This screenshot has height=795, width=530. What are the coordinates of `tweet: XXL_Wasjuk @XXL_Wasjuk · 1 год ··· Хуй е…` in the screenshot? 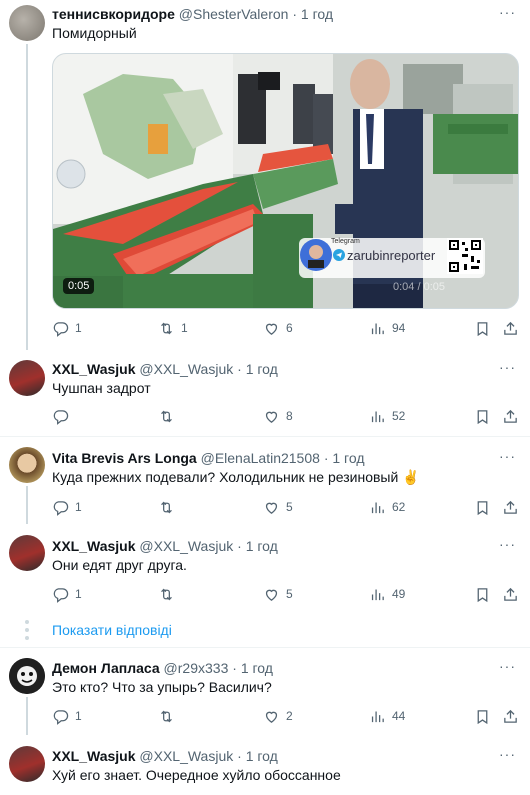 It's located at (265, 765).